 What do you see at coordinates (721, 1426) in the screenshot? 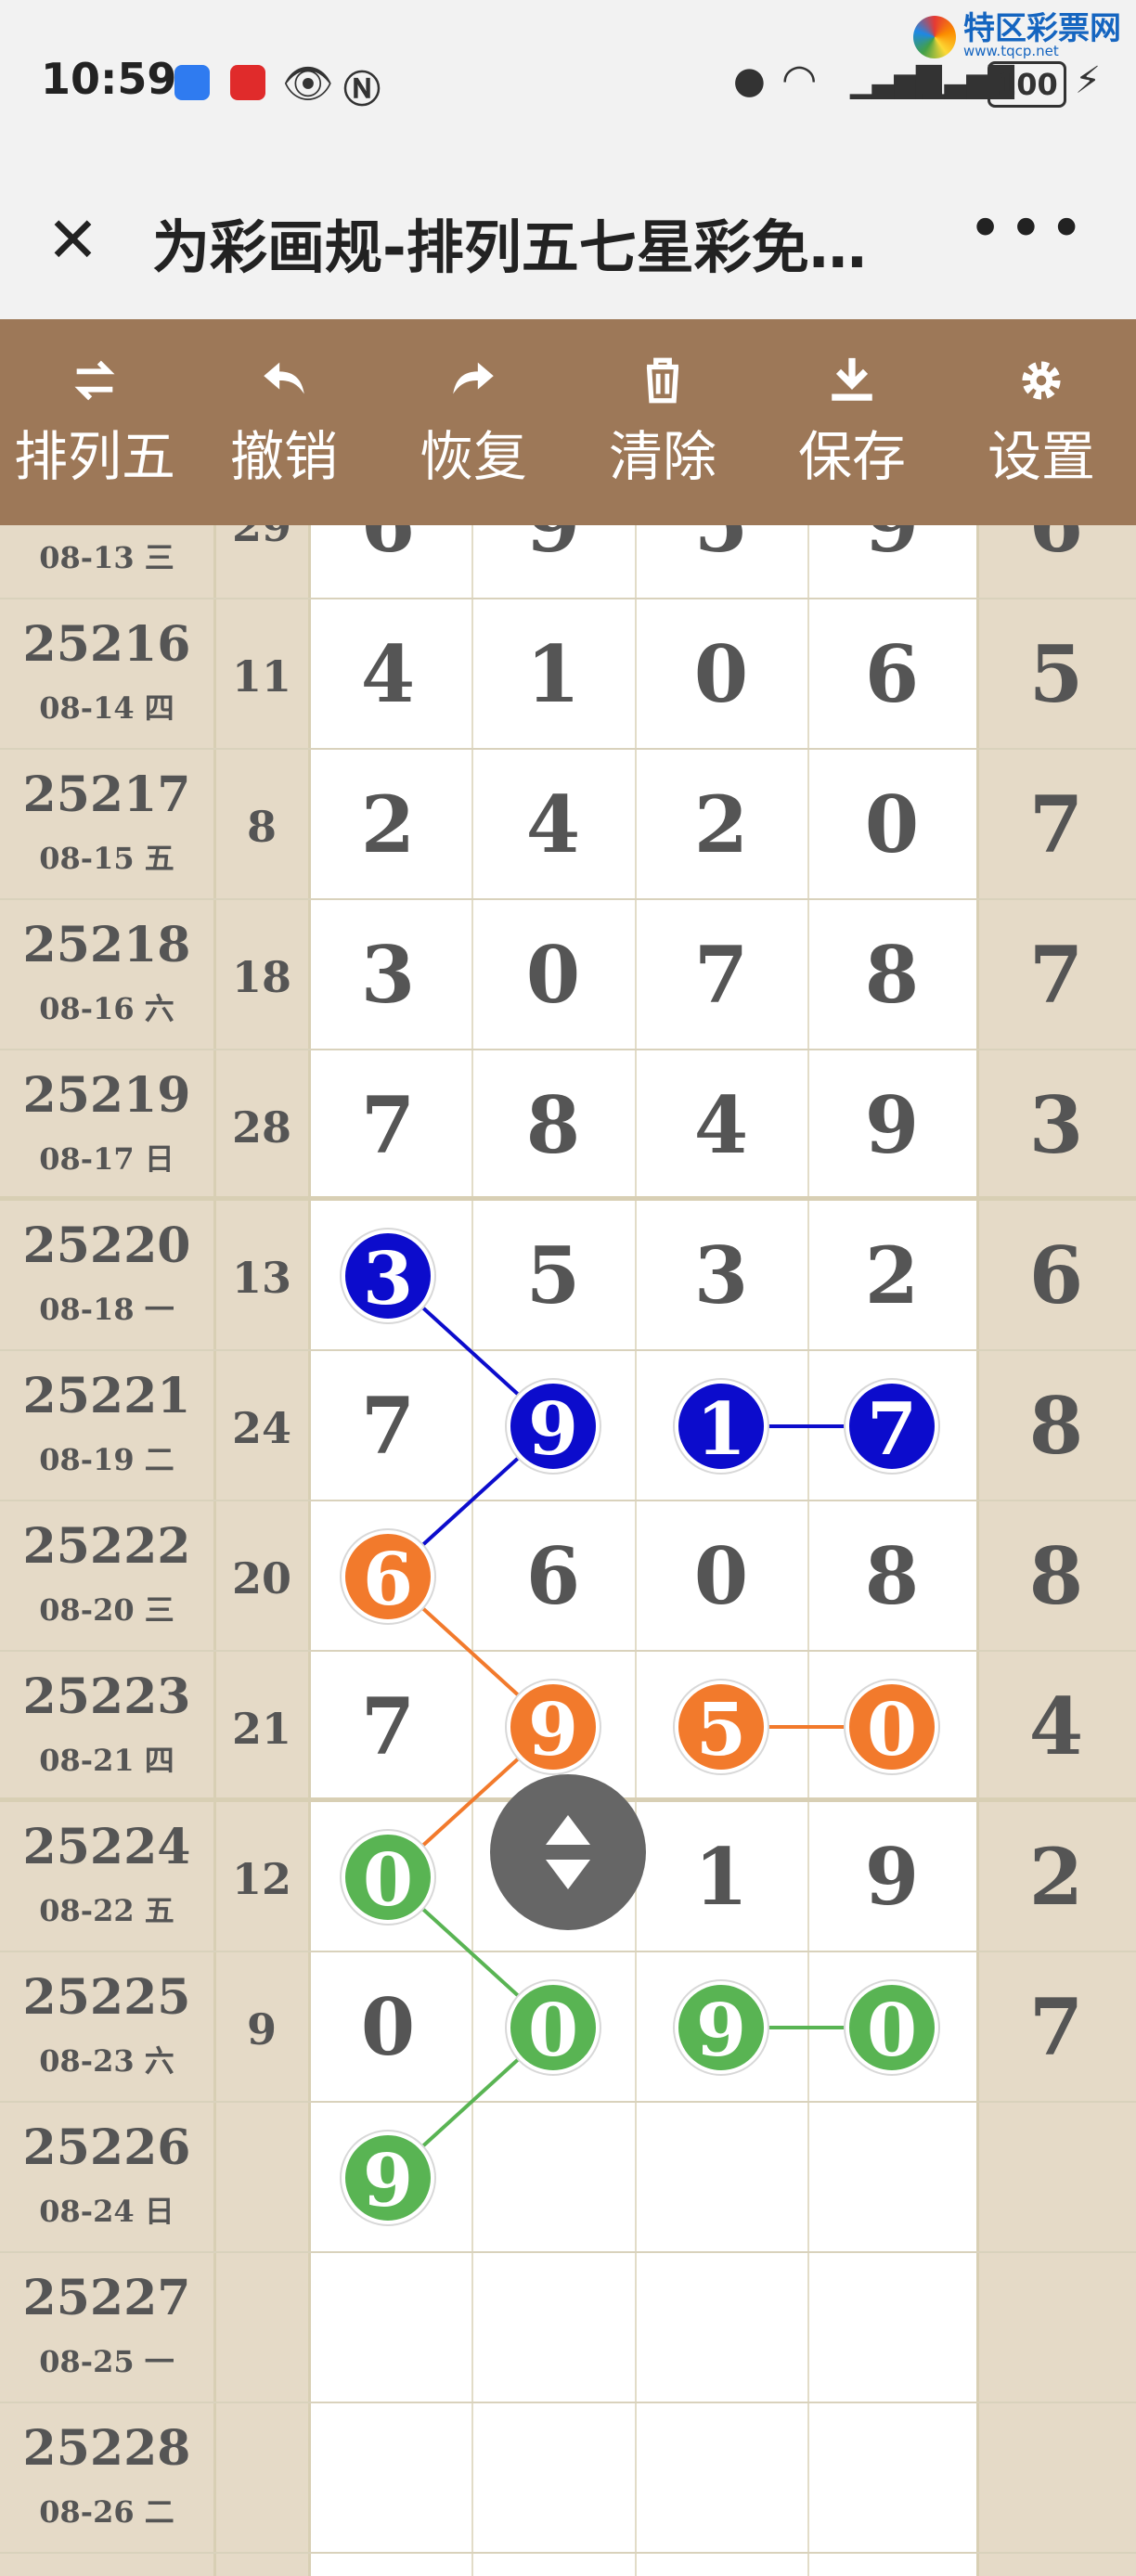
I see `marked-ball: 1` at bounding box center [721, 1426].